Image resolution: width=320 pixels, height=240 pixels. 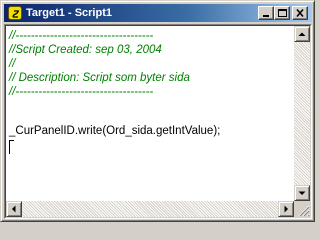 I want to click on close-icon, so click(x=300, y=13).